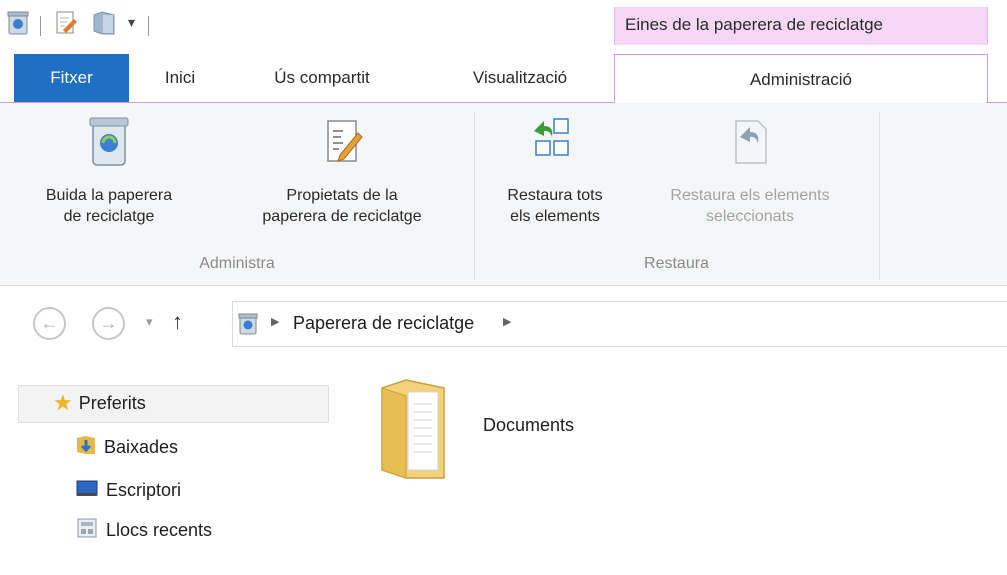 This screenshot has height=575, width=1007. What do you see at coordinates (754, 24) in the screenshot?
I see `contextual-tab-title: Eines de la paperera de reciclatge` at bounding box center [754, 24].